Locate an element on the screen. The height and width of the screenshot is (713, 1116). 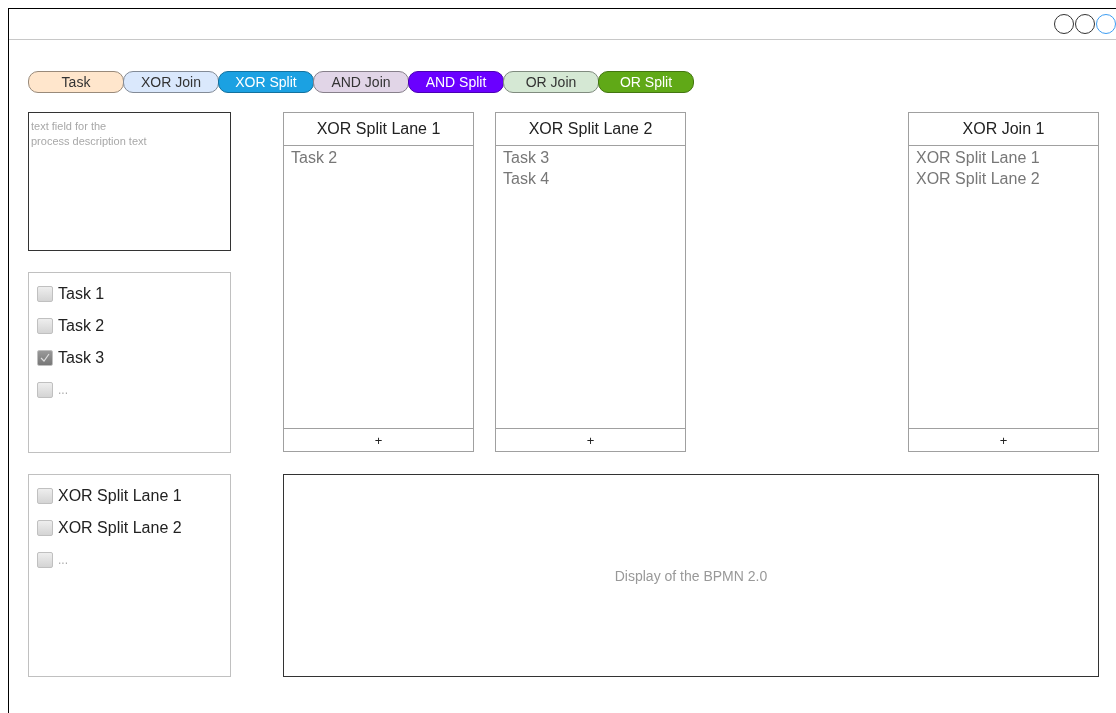
checkbox-label: XOR Split Lane 2 is located at coordinates (120, 528).